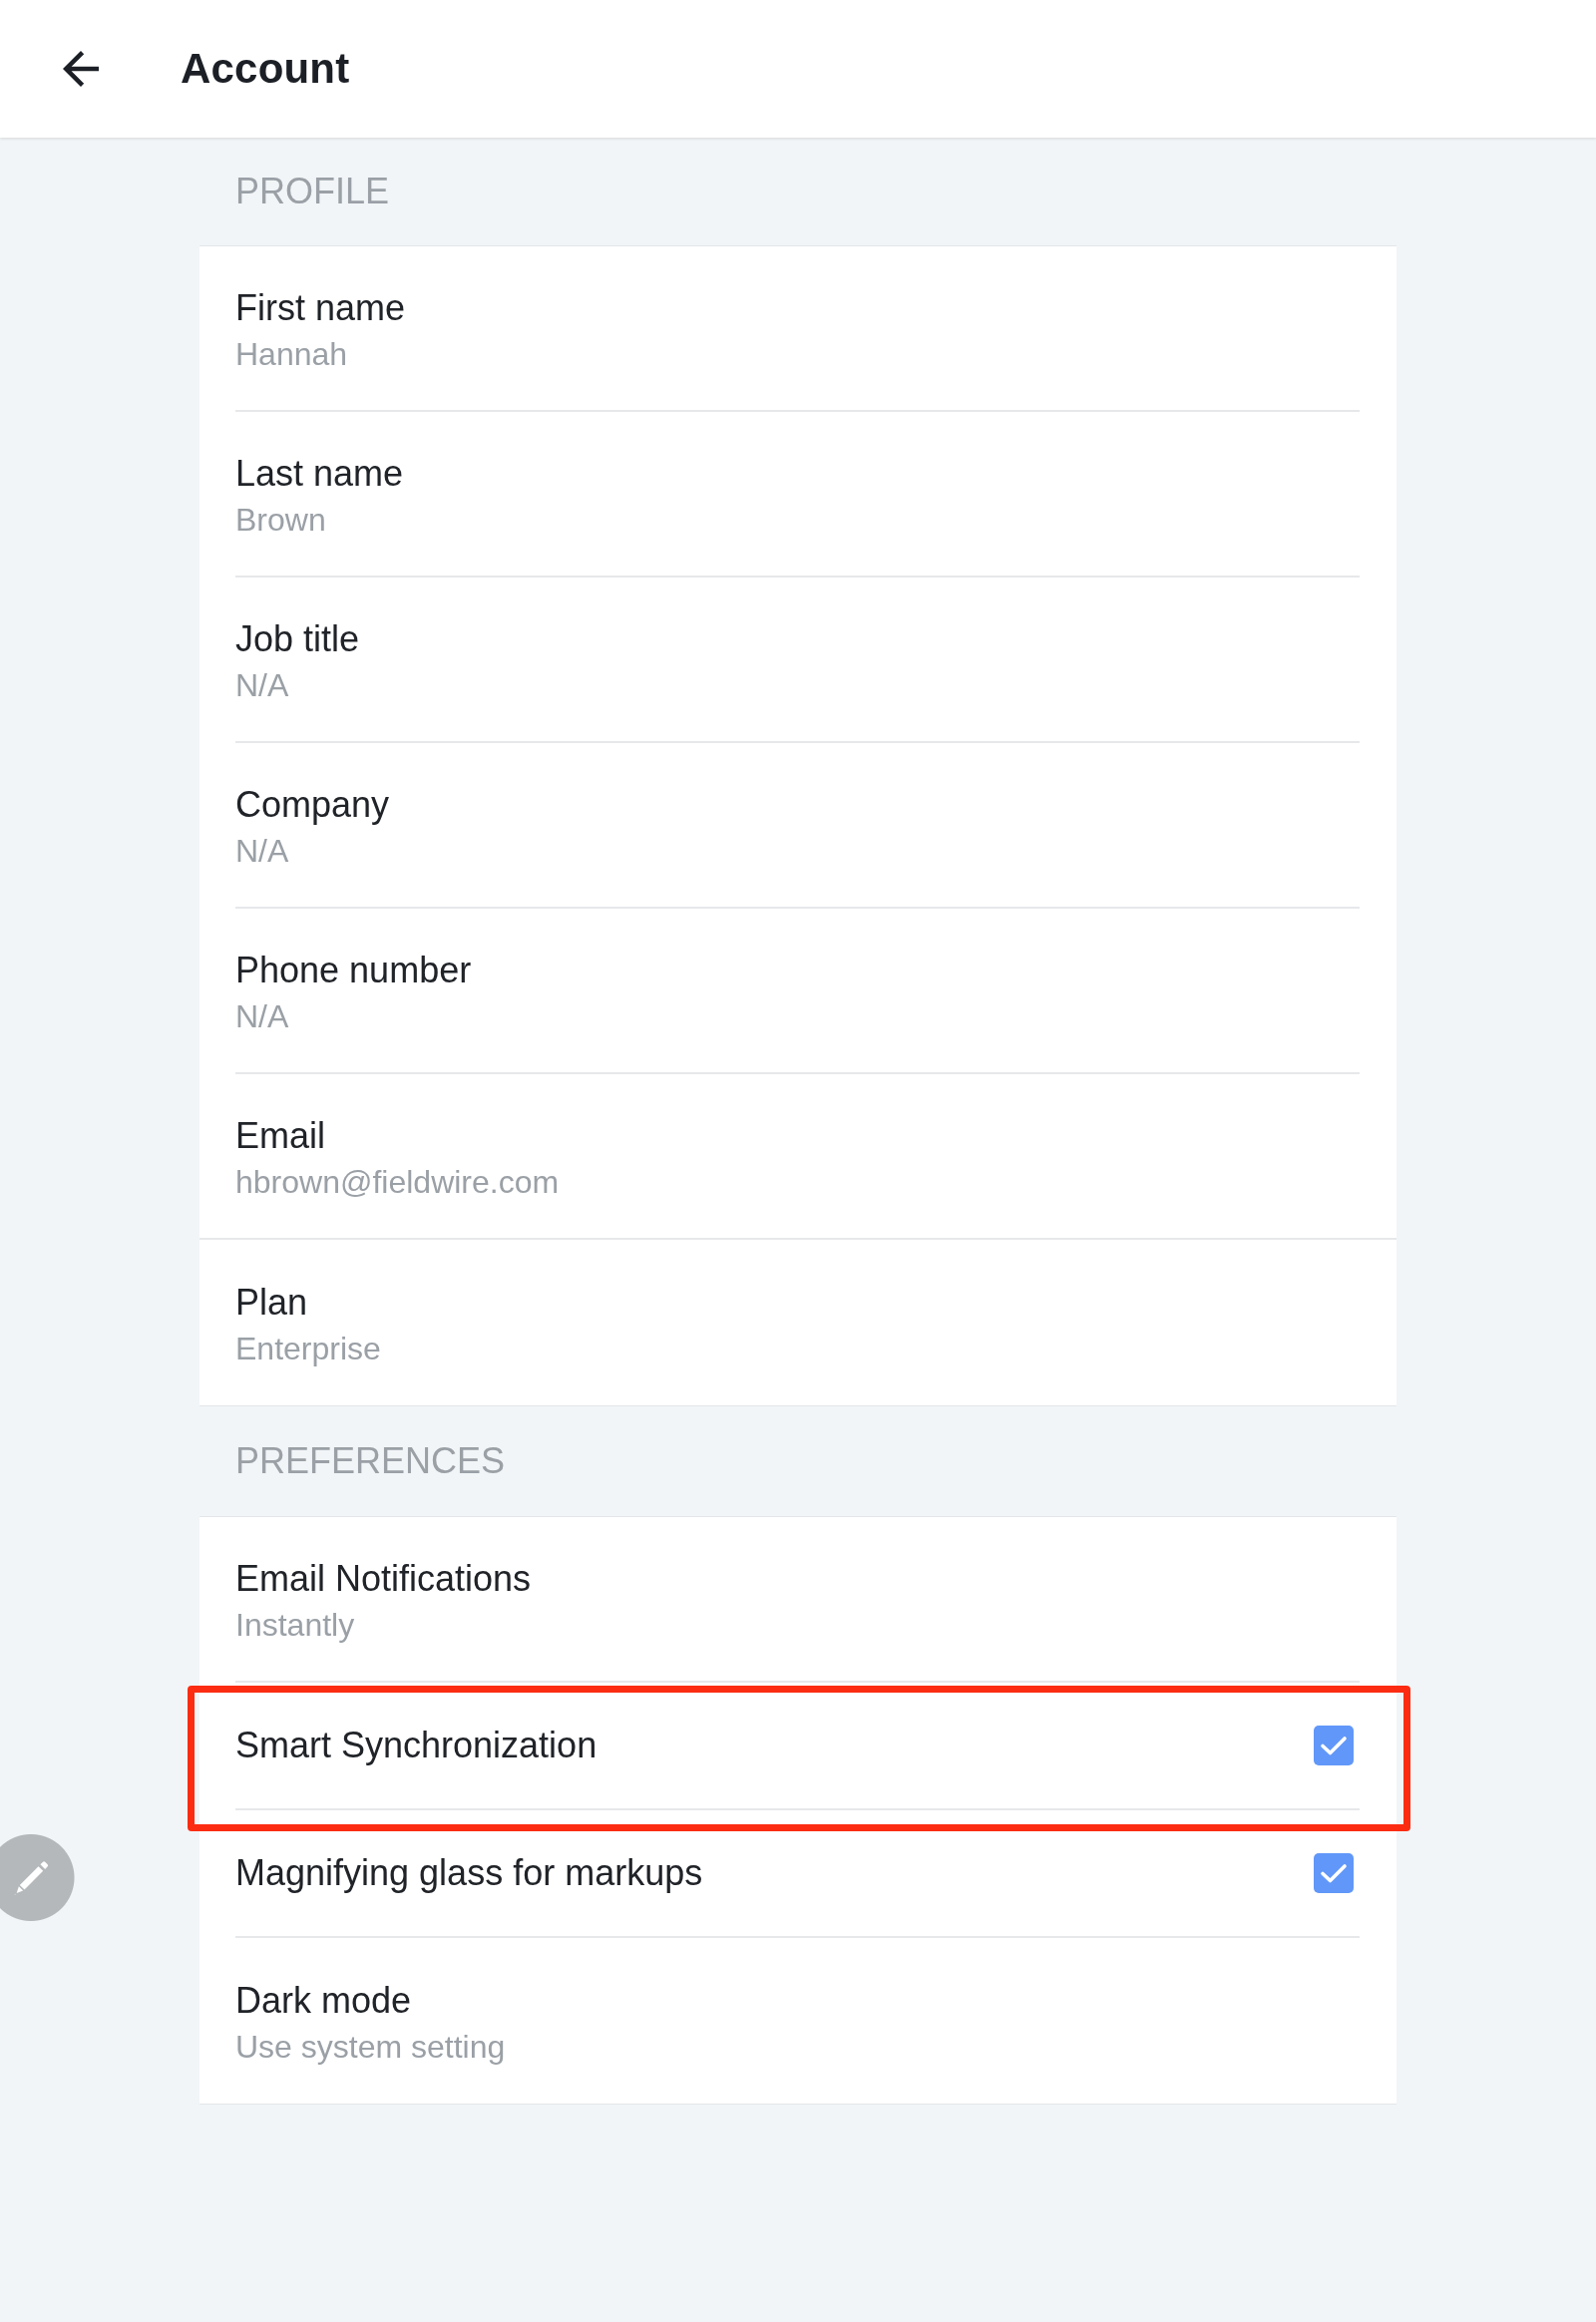  I want to click on setting-value: hbrown@fieldwire.com, so click(397, 1182).